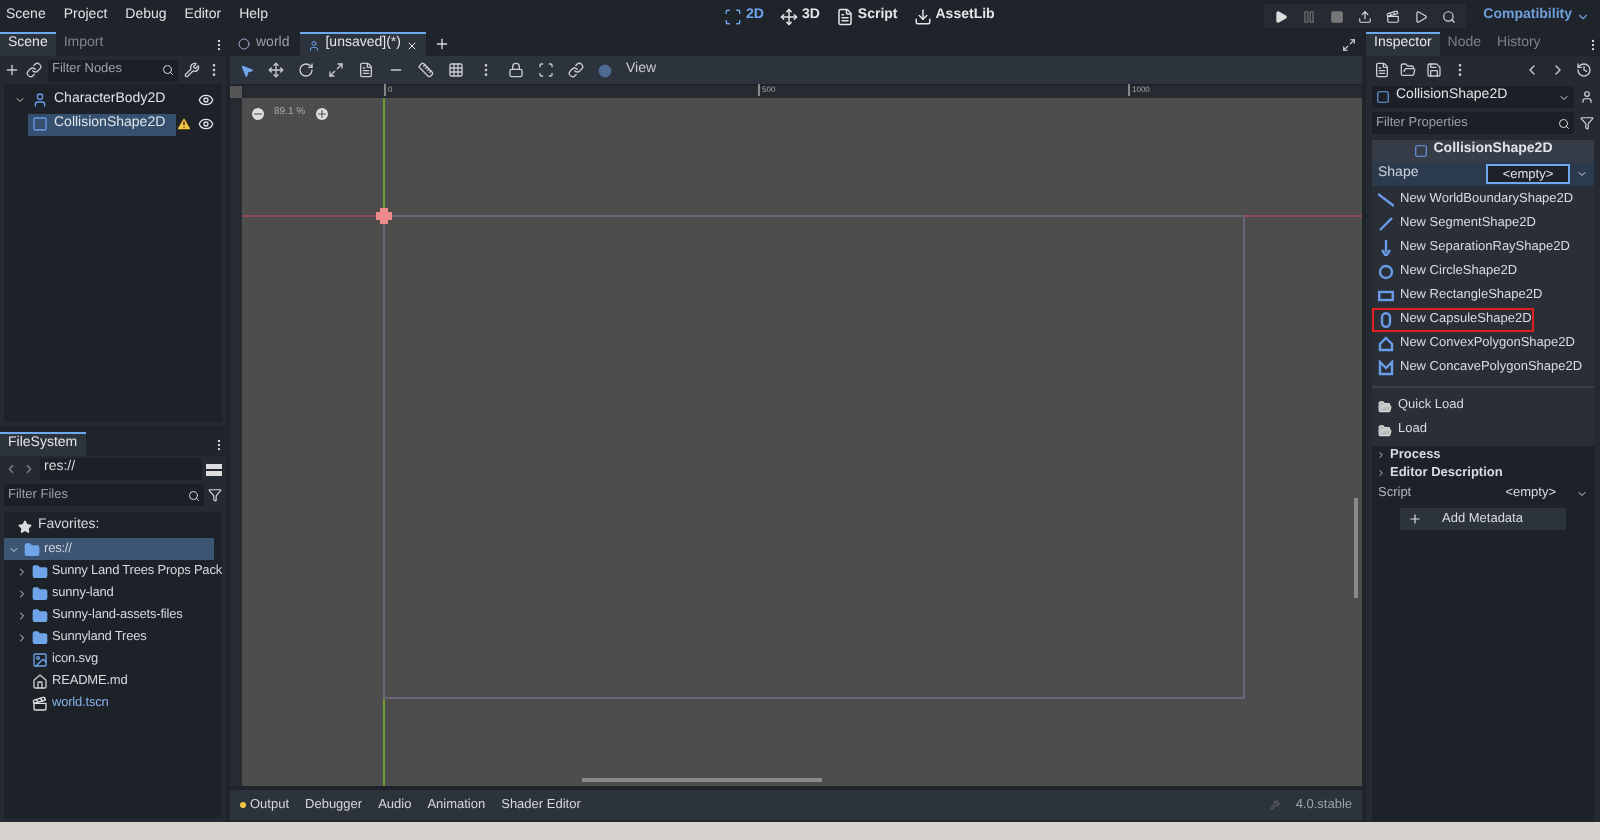  What do you see at coordinates (336, 70) in the screenshot?
I see `scale-tool-icon` at bounding box center [336, 70].